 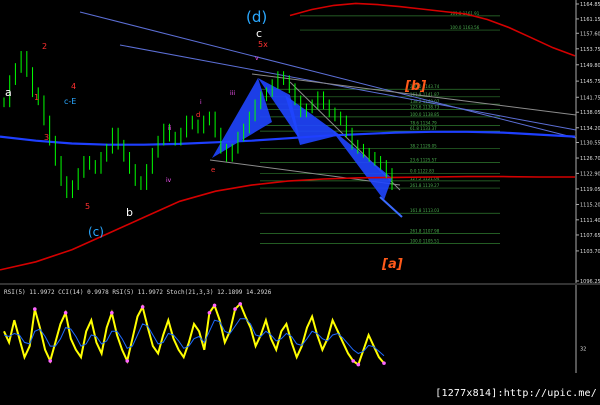 I want to click on fib-level-label: 261.8 1107.98, so click(x=425, y=231).